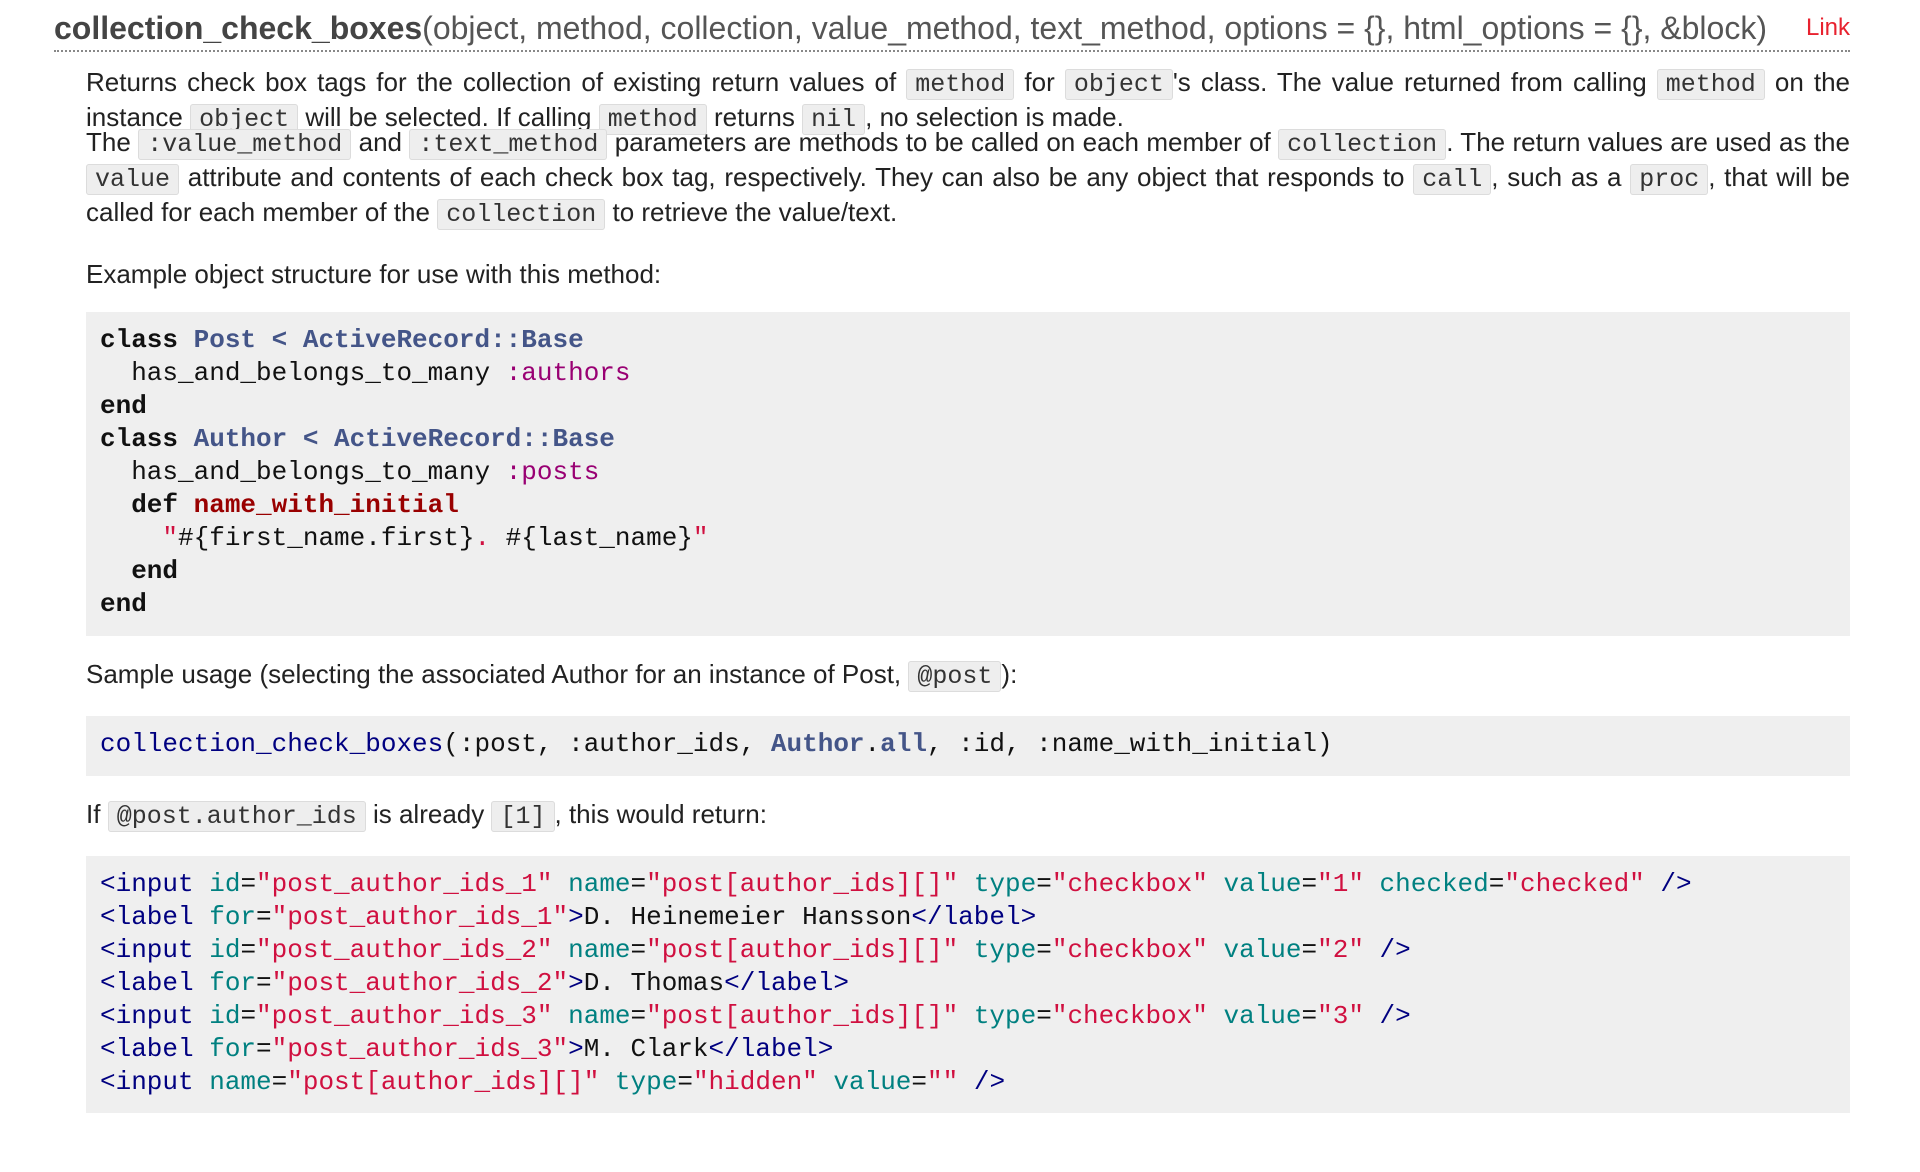  What do you see at coordinates (245, 144) in the screenshot?
I see `inline-code: :value_method` at bounding box center [245, 144].